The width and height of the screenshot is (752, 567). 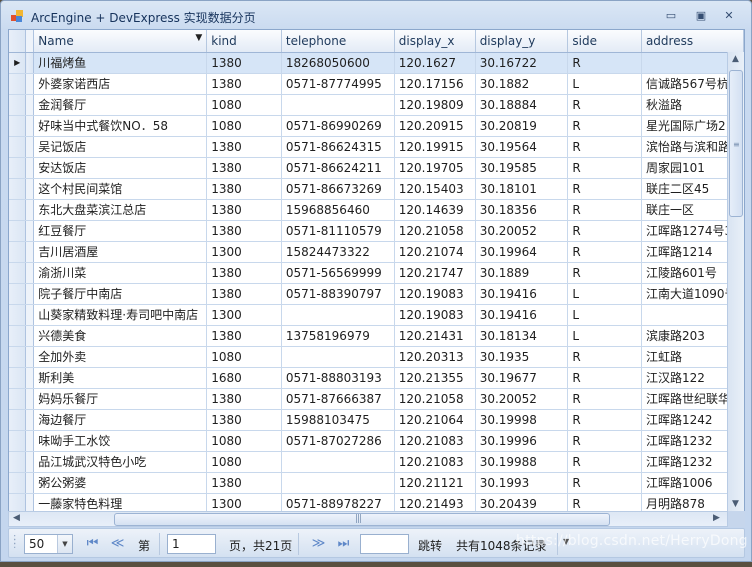 What do you see at coordinates (362, 519) in the screenshot?
I see `horizontal-scroll-thumb: |||` at bounding box center [362, 519].